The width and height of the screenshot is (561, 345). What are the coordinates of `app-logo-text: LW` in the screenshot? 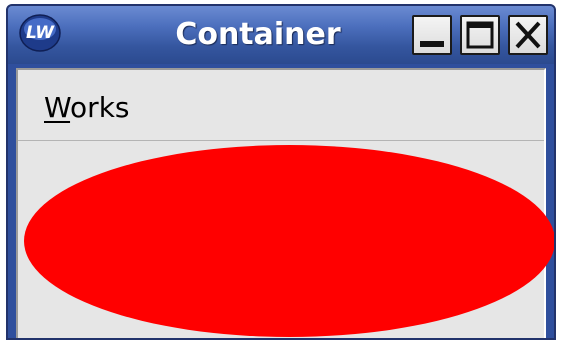 It's located at (40, 33).